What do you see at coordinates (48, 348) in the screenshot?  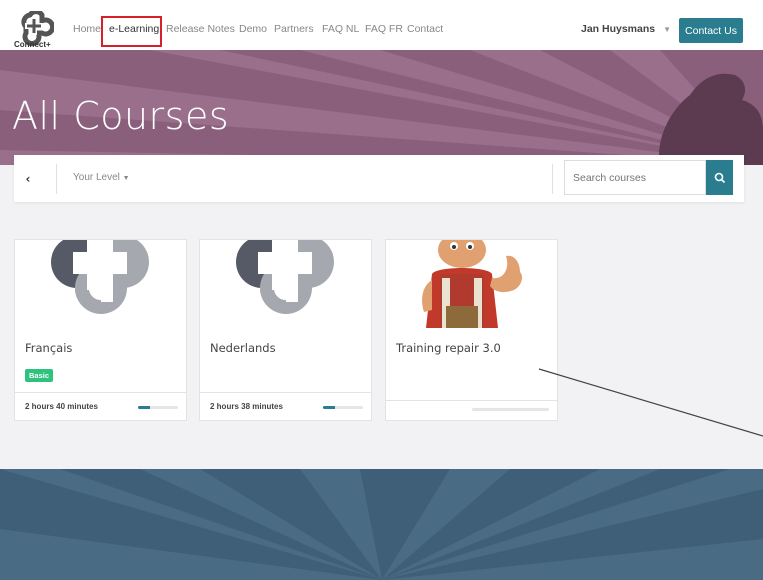 I see `course-title: Français` at bounding box center [48, 348].